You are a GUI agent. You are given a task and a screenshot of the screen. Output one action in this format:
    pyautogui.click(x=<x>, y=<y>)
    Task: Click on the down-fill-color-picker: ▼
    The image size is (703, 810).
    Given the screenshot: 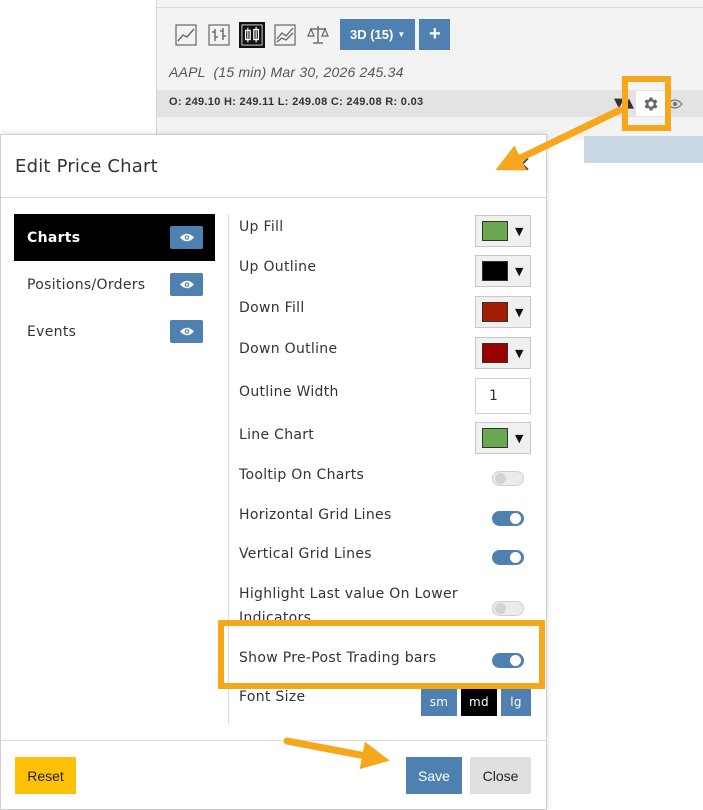 What is the action you would take?
    pyautogui.click(x=503, y=312)
    